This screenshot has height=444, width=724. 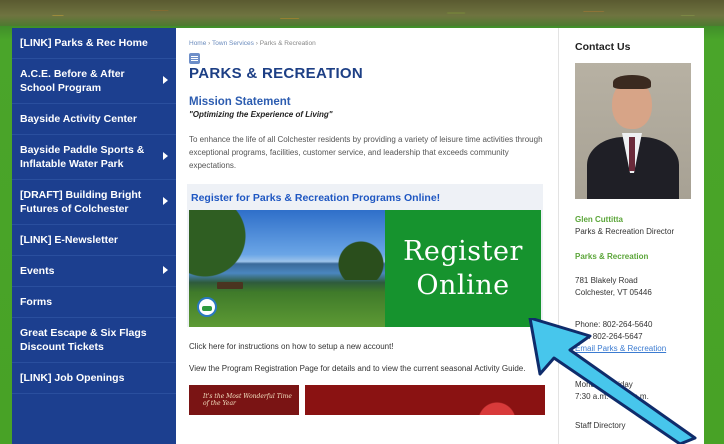 I want to click on sidebar-item-label: Bayside Activity Center, so click(x=78, y=119).